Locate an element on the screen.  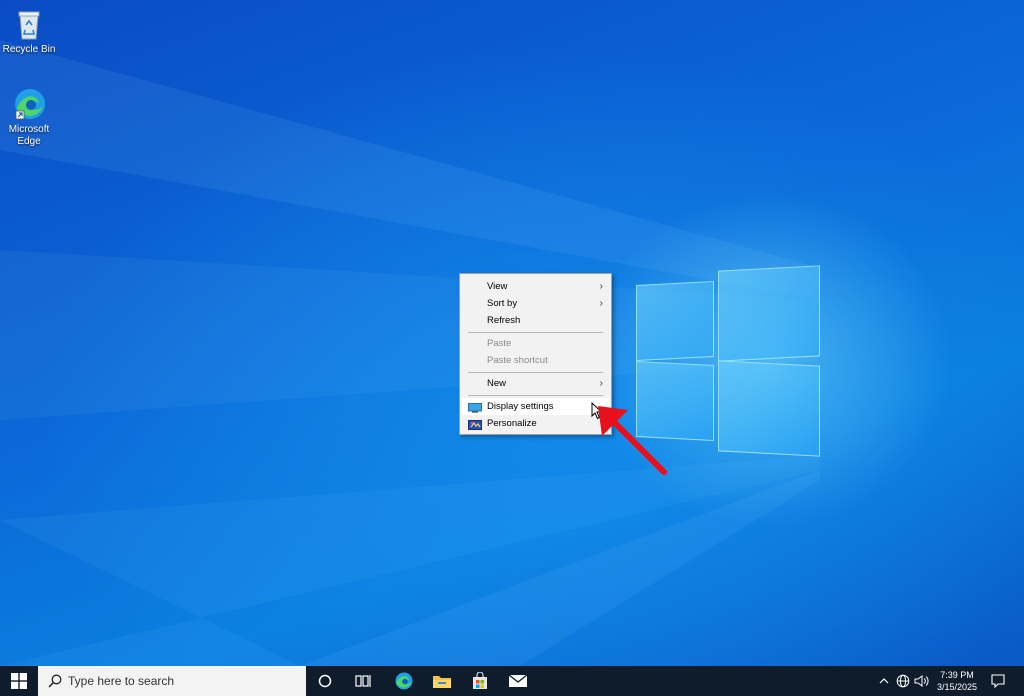
menu-item-paste-shortcut: Paste shortcut is located at coordinates (535, 360).